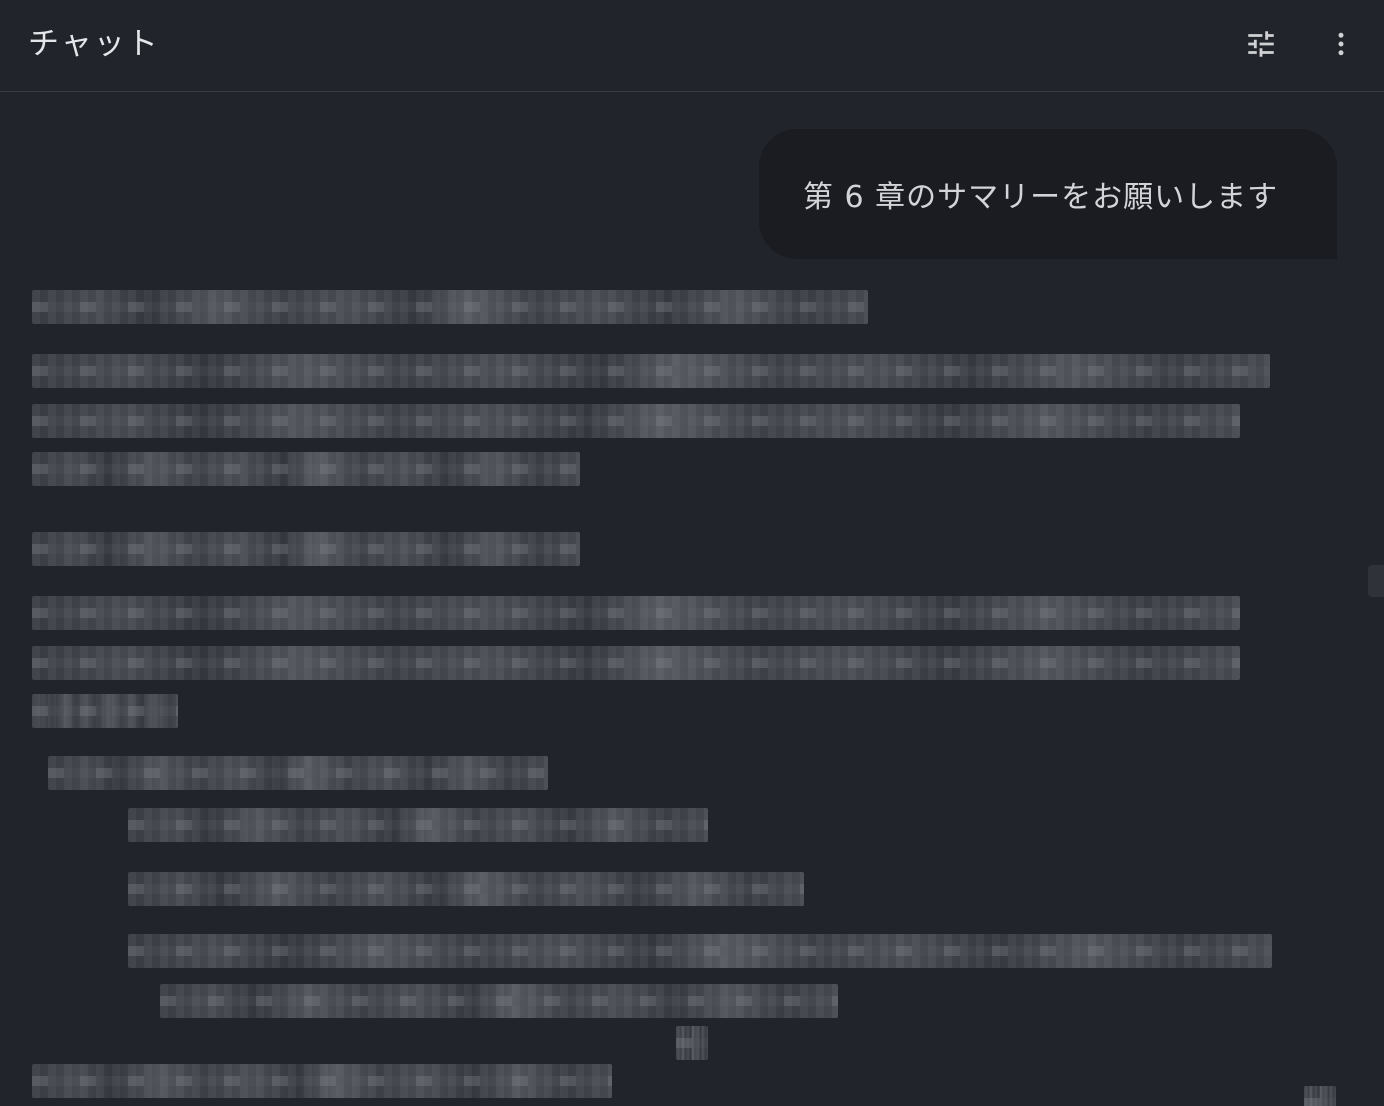 The width and height of the screenshot is (1384, 1106). I want to click on header-bar: チャット, so click(692, 46).